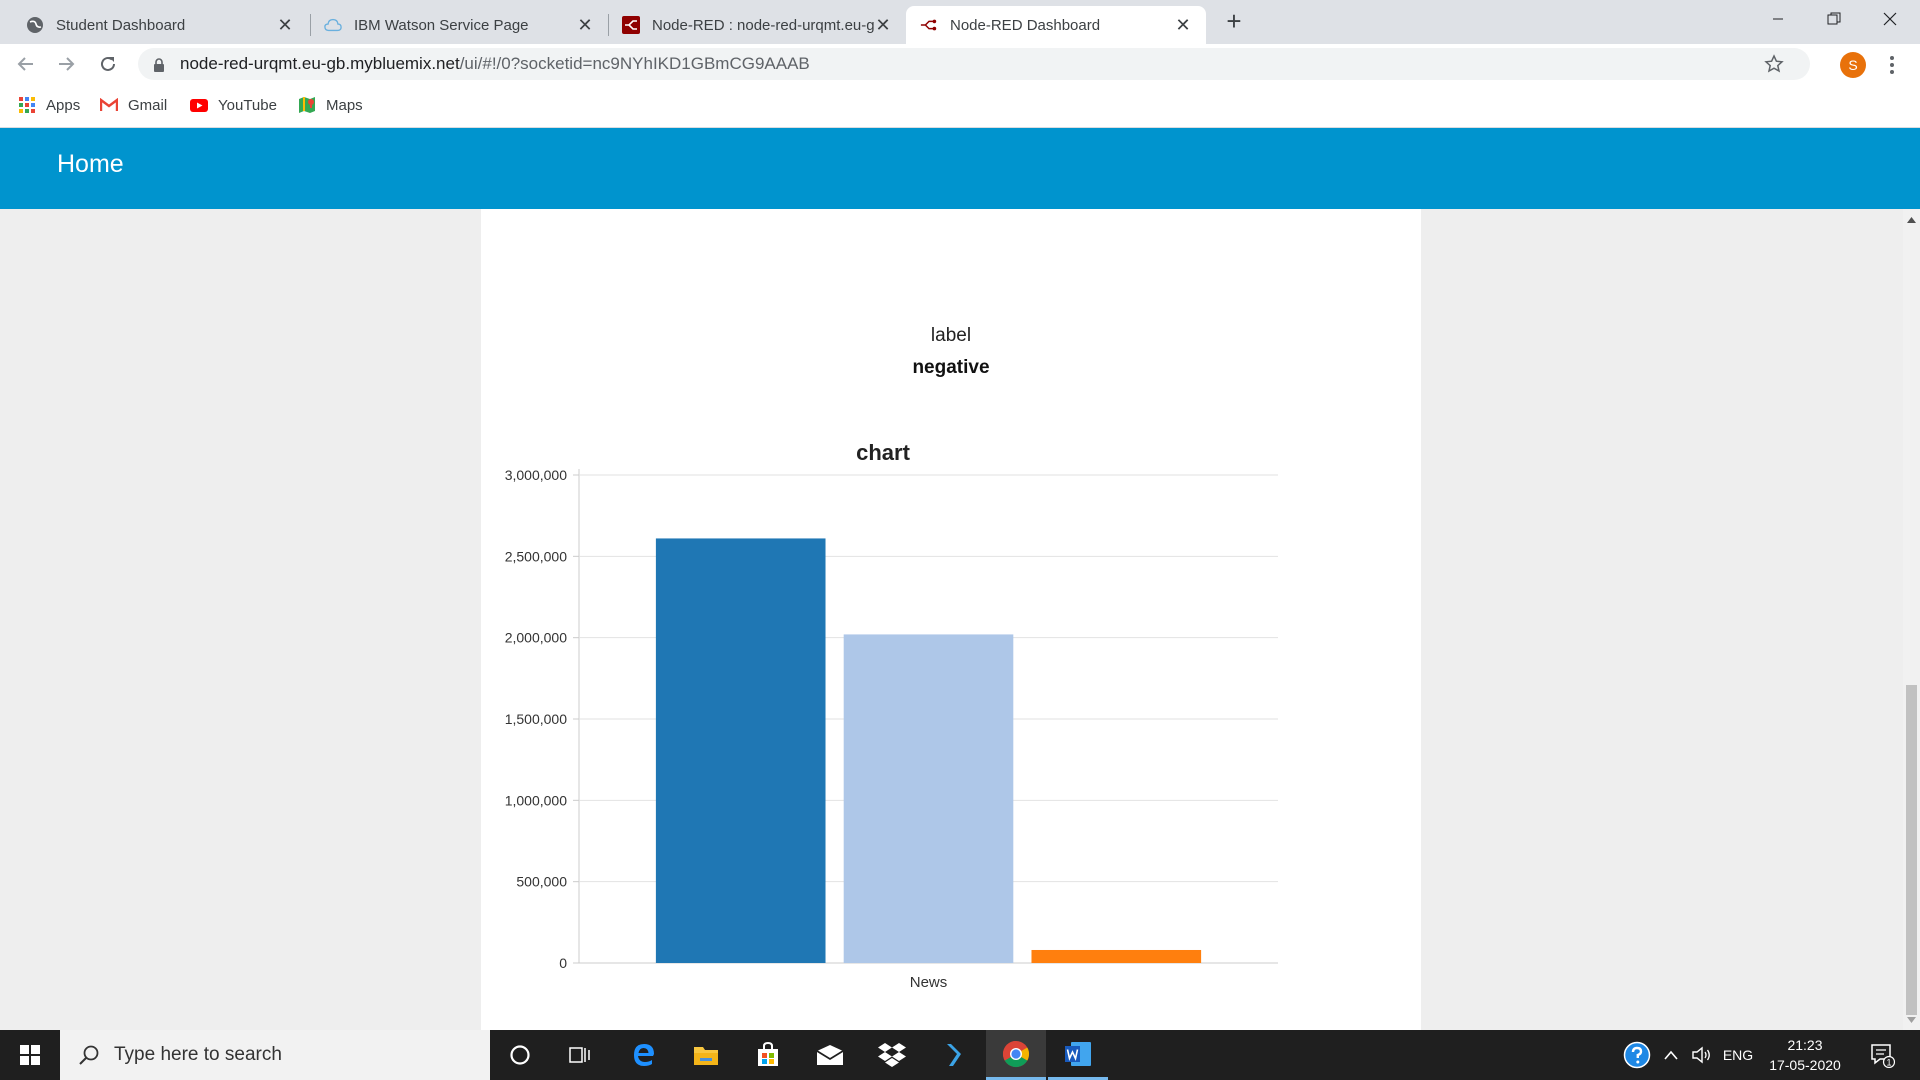 Image resolution: width=1920 pixels, height=1080 pixels. I want to click on edge-icon, so click(644, 1055).